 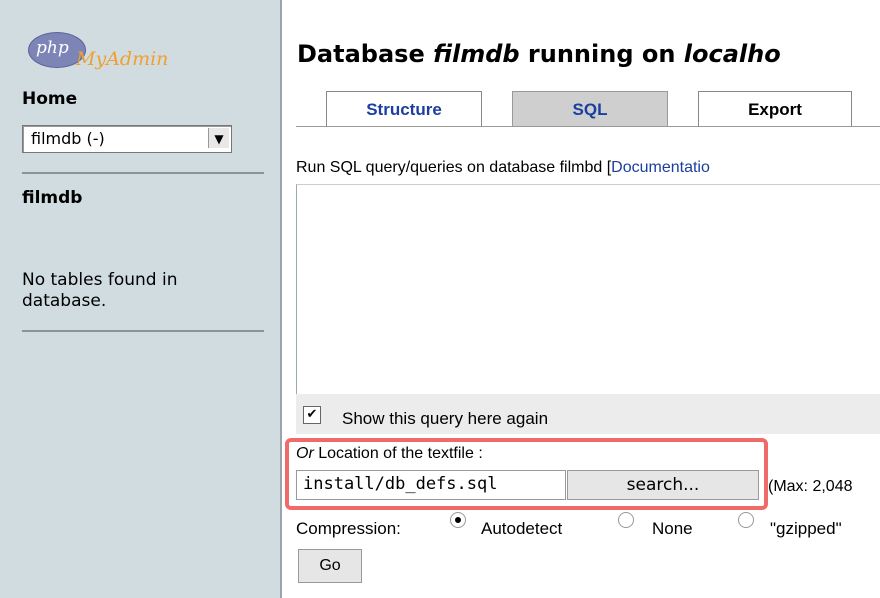 What do you see at coordinates (590, 109) in the screenshot?
I see `tab-sql: SQL` at bounding box center [590, 109].